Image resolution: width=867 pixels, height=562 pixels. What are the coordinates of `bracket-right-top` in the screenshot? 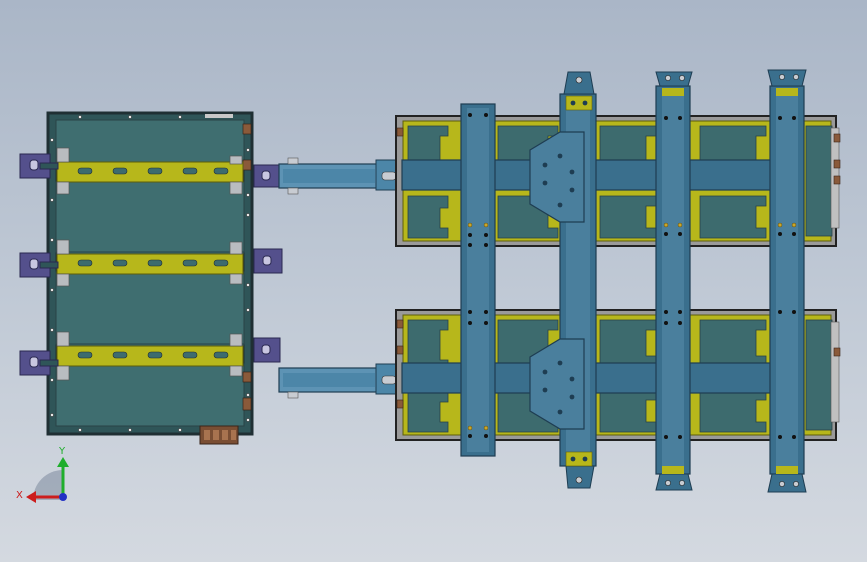 It's located at (267, 176).